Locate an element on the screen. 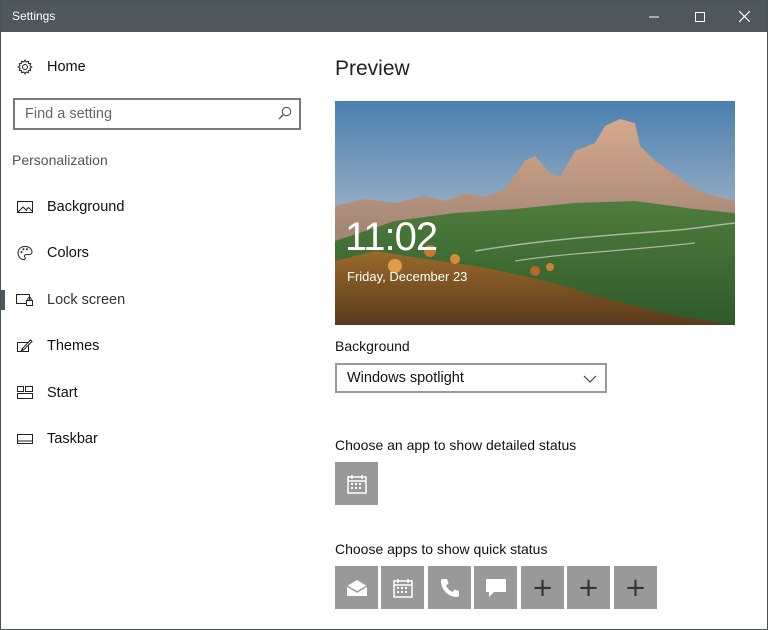  maximize-button is located at coordinates (700, 16).